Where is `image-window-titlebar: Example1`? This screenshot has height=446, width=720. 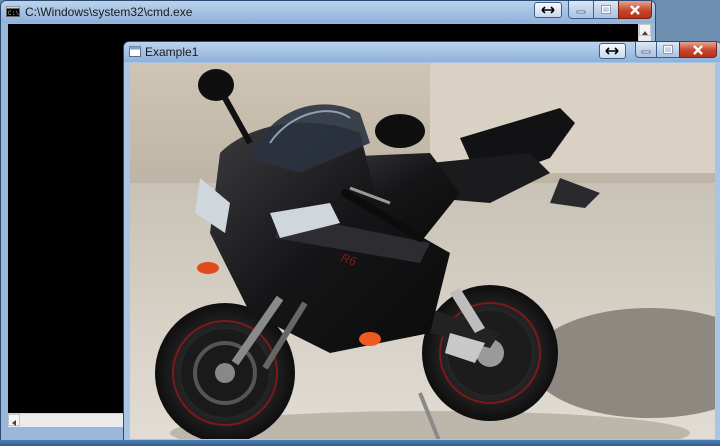 image-window-titlebar: Example1 is located at coordinates (422, 52).